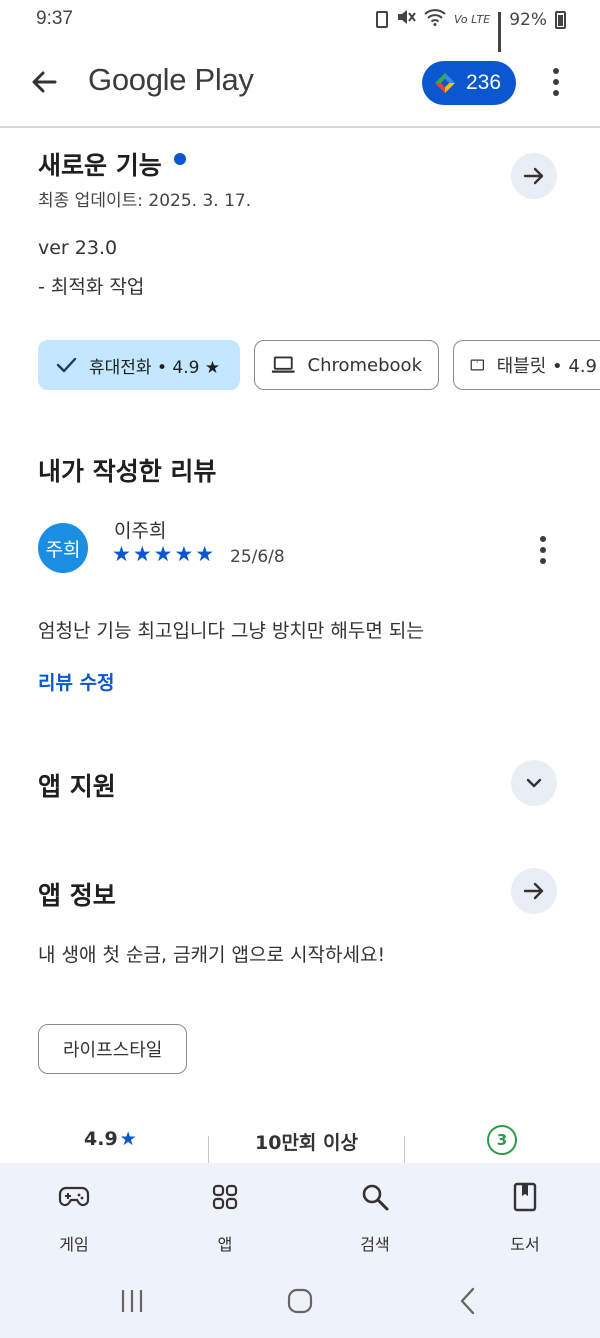  I want to click on app-title: Google Play, so click(171, 79).